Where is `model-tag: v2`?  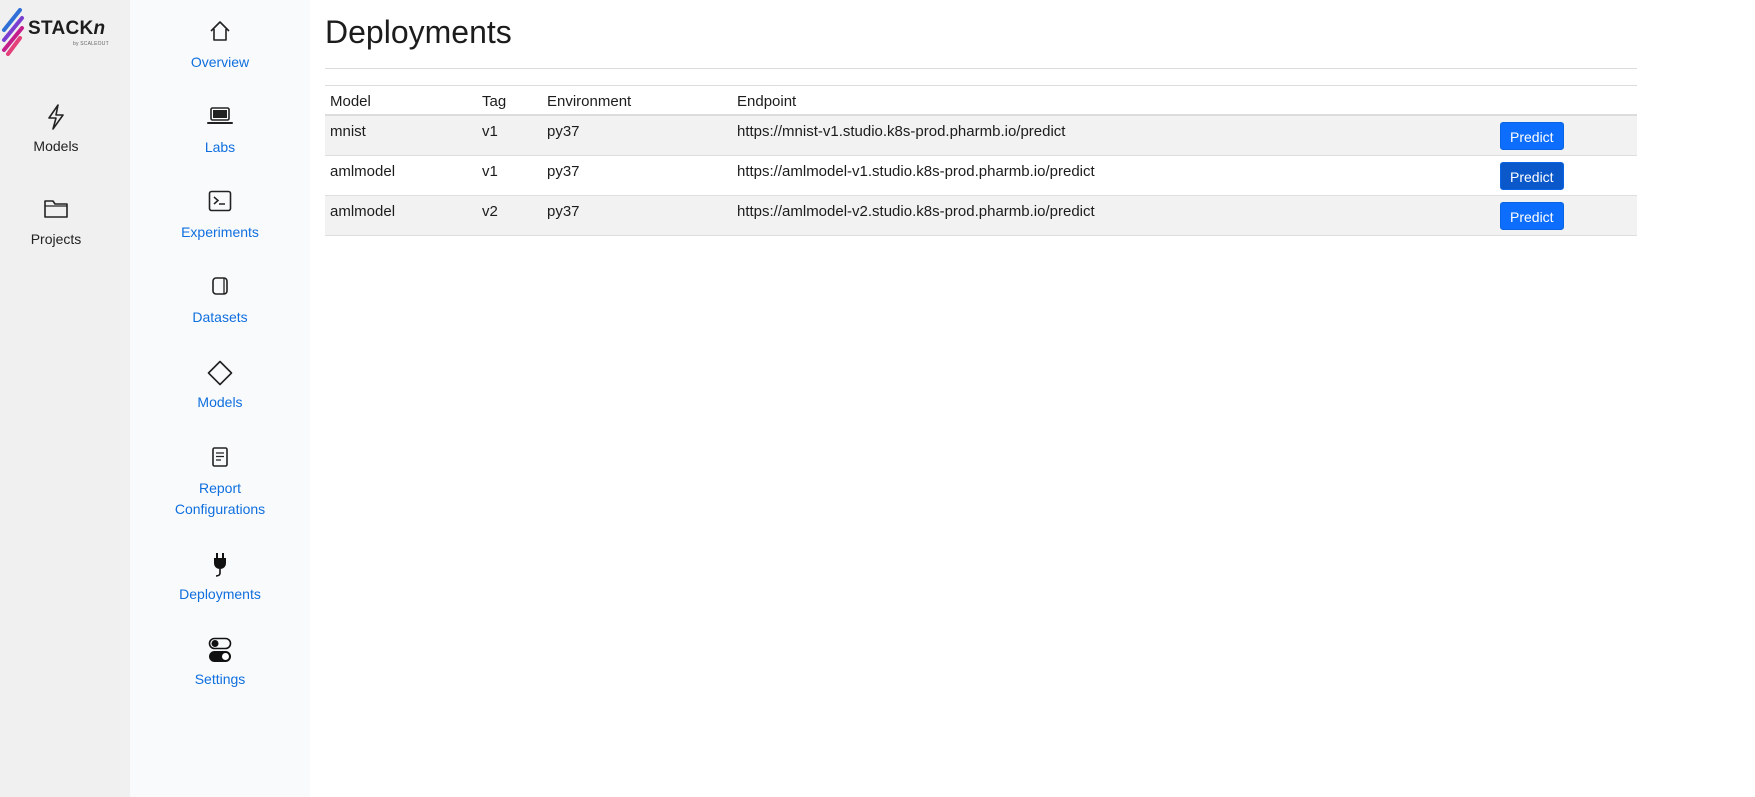 model-tag: v2 is located at coordinates (490, 211).